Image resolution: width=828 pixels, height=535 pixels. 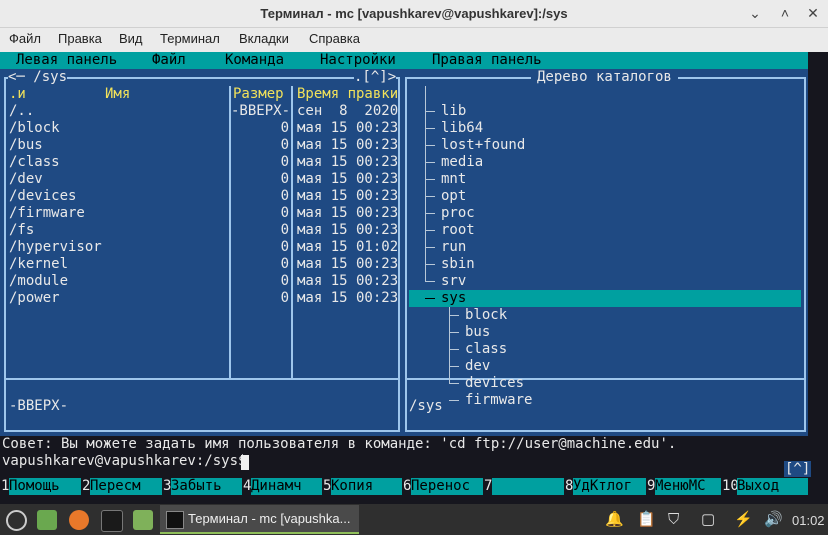 What do you see at coordinates (785, 13) in the screenshot?
I see `maximize-button: ˄` at bounding box center [785, 13].